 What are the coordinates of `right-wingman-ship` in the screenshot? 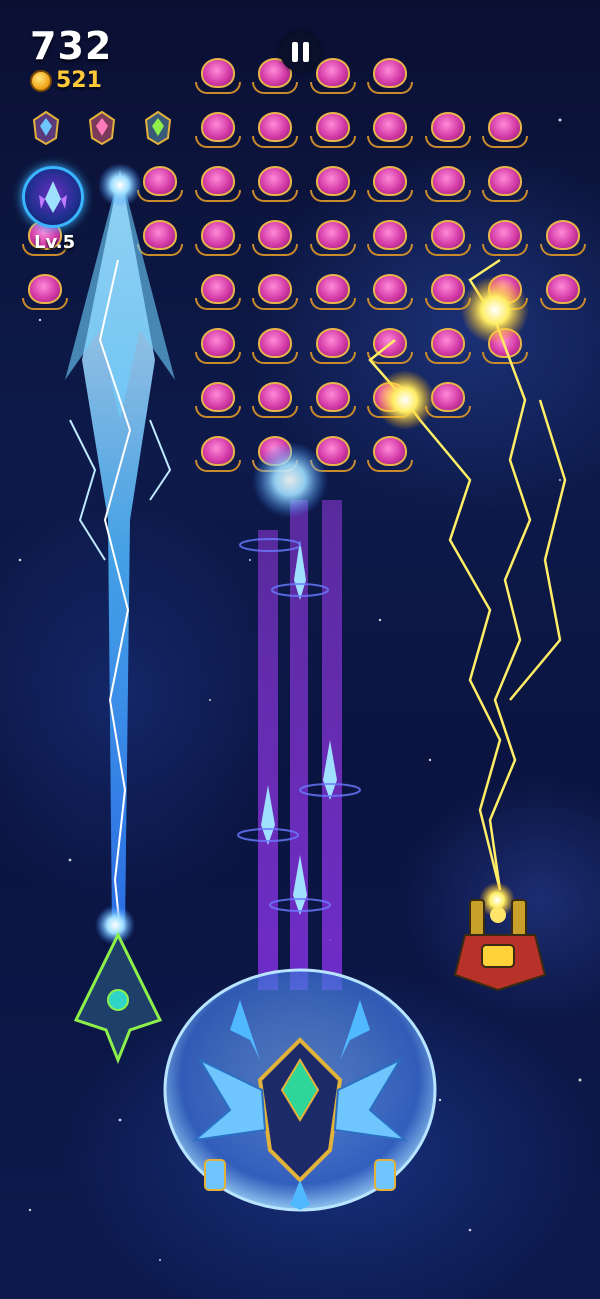 It's located at (500, 945).